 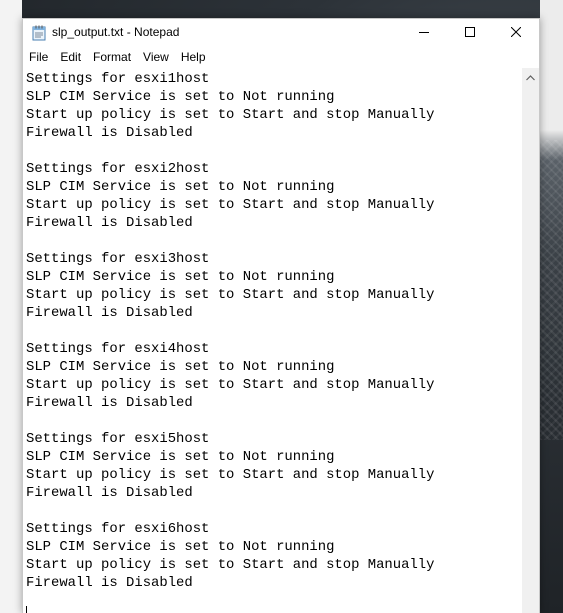 What do you see at coordinates (281, 57) in the screenshot?
I see `menu-bar: File Edit Format View Help` at bounding box center [281, 57].